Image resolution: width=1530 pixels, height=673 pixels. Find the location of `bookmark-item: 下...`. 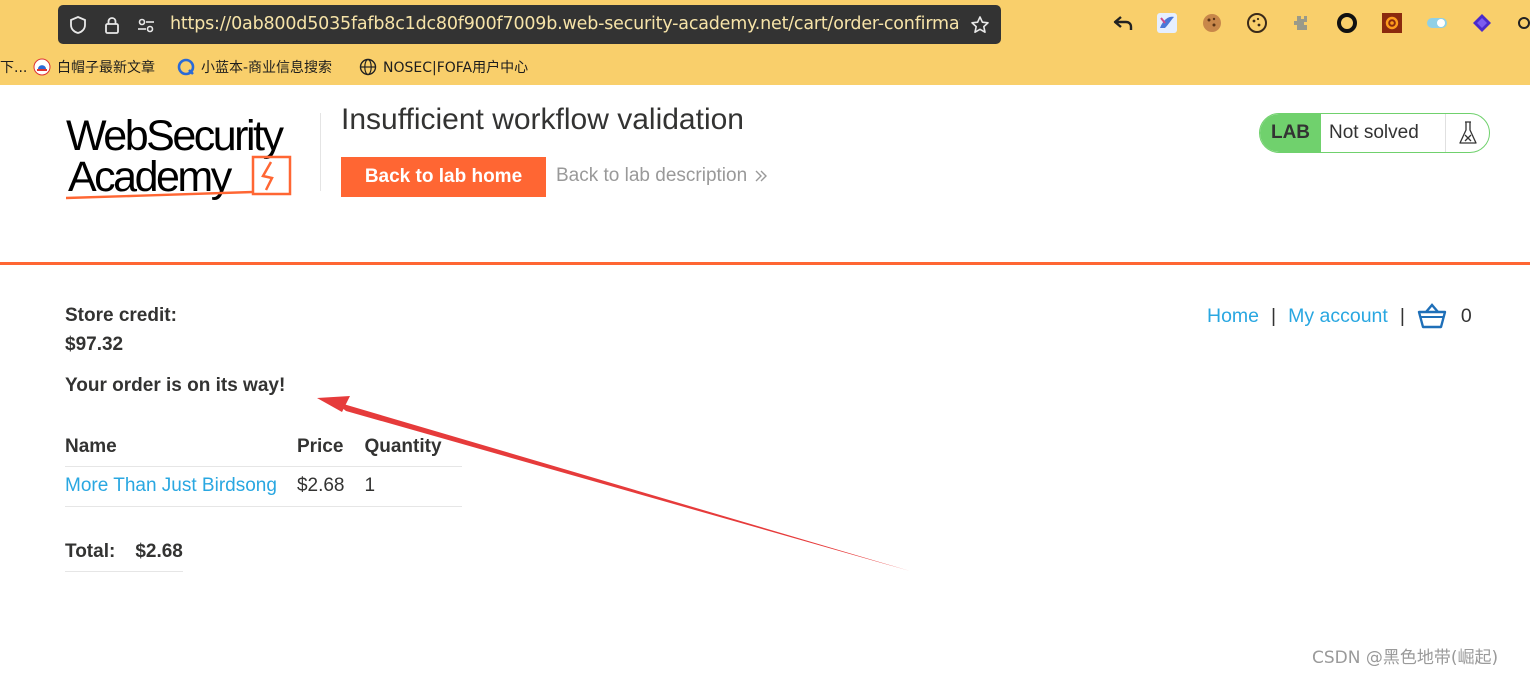

bookmark-item: 下... is located at coordinates (13, 67).